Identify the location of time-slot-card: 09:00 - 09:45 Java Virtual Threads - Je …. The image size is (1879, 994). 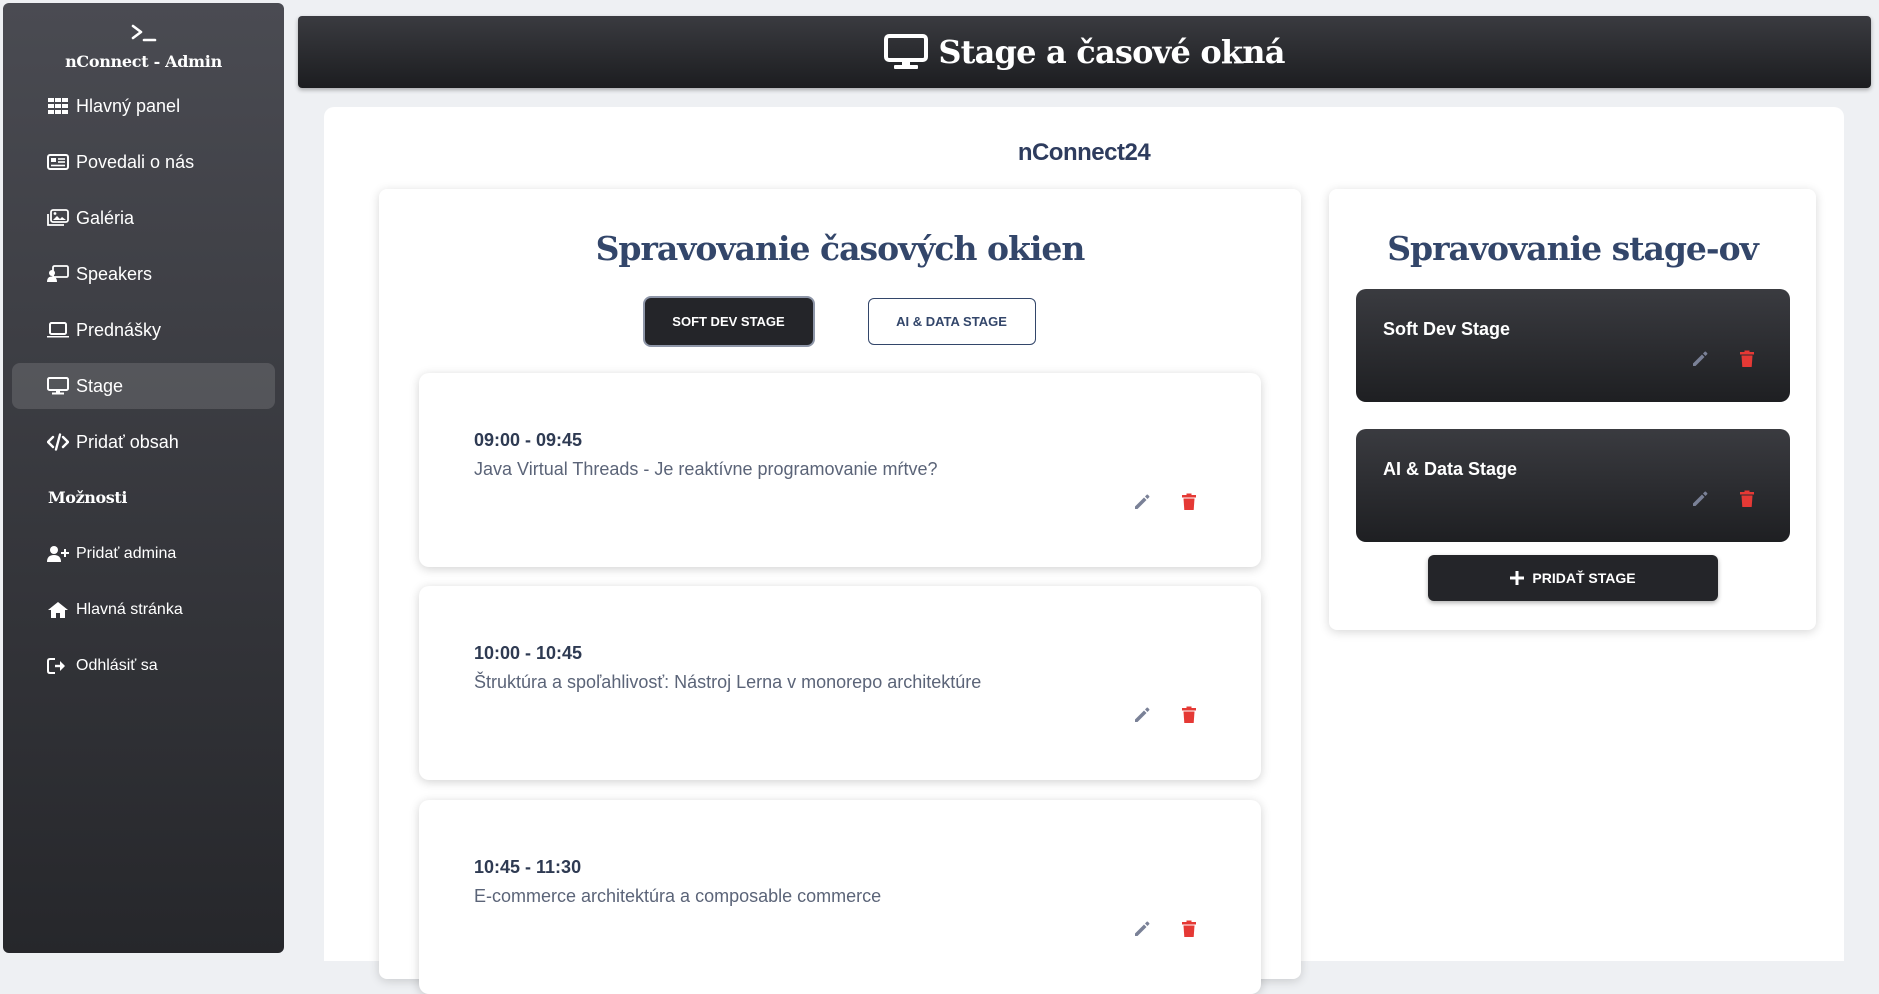
(840, 470).